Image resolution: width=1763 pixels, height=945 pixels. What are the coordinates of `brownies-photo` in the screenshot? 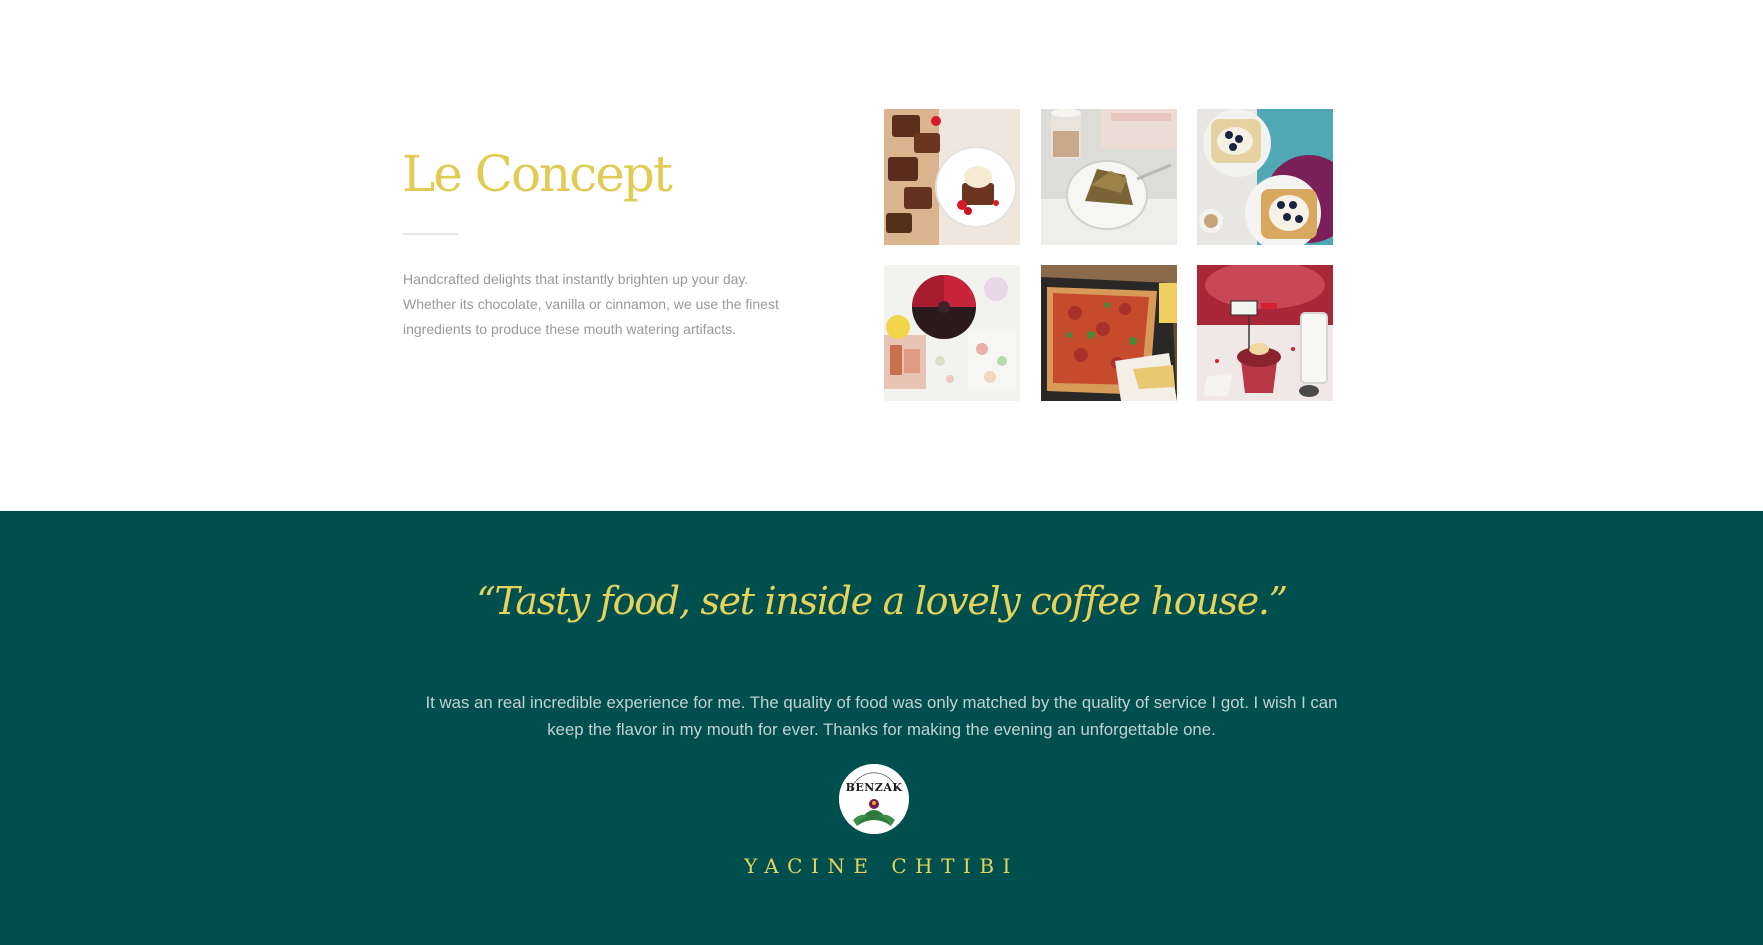 It's located at (952, 177).